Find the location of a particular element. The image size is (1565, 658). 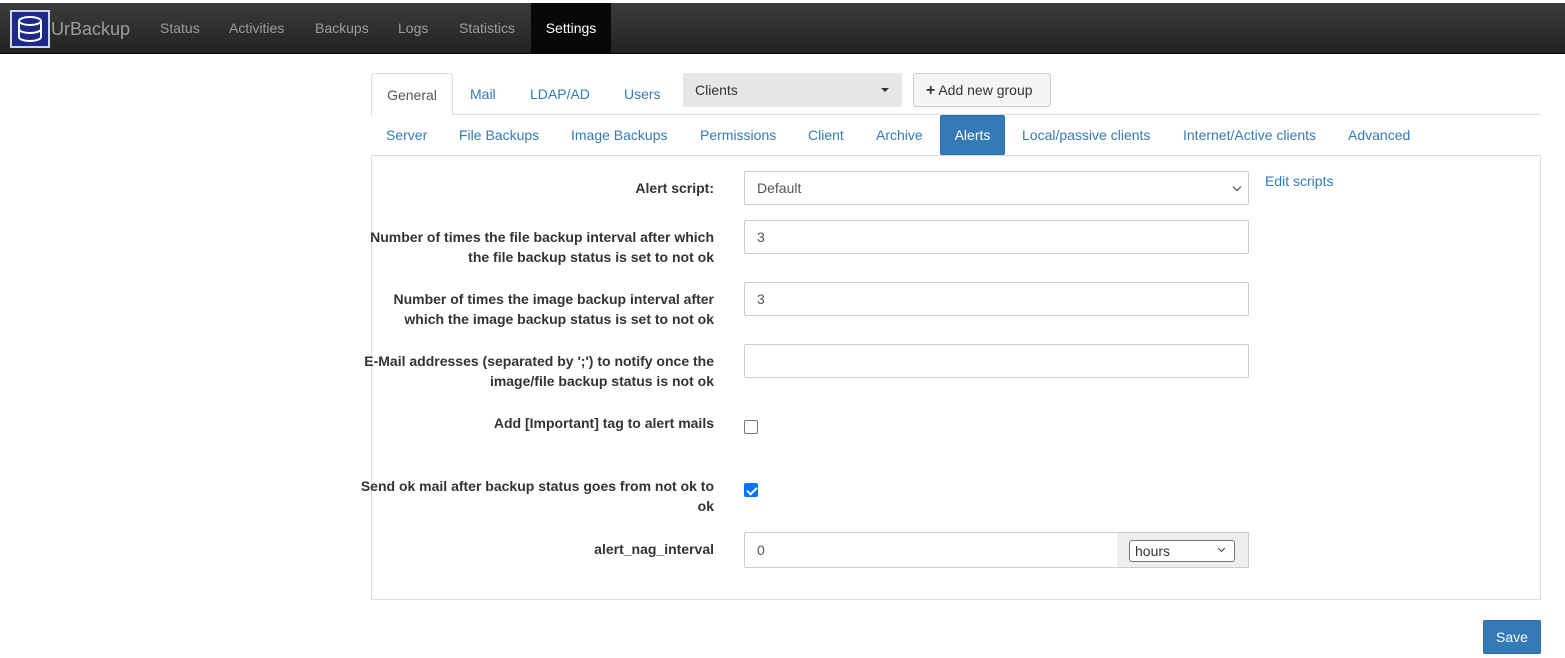

add-group-button: + Add new group is located at coordinates (982, 90).